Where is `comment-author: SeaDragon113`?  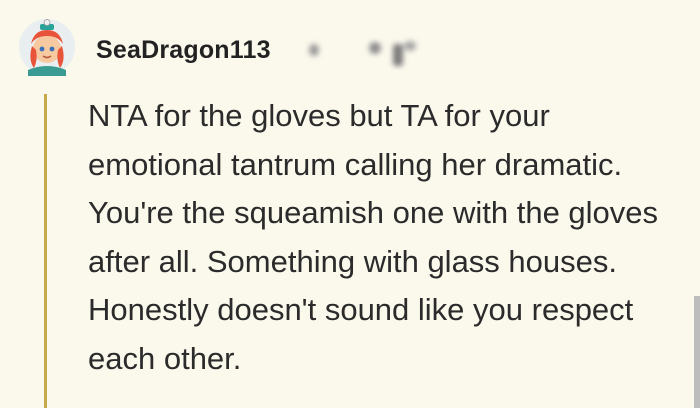 comment-author: SeaDragon113 is located at coordinates (183, 50).